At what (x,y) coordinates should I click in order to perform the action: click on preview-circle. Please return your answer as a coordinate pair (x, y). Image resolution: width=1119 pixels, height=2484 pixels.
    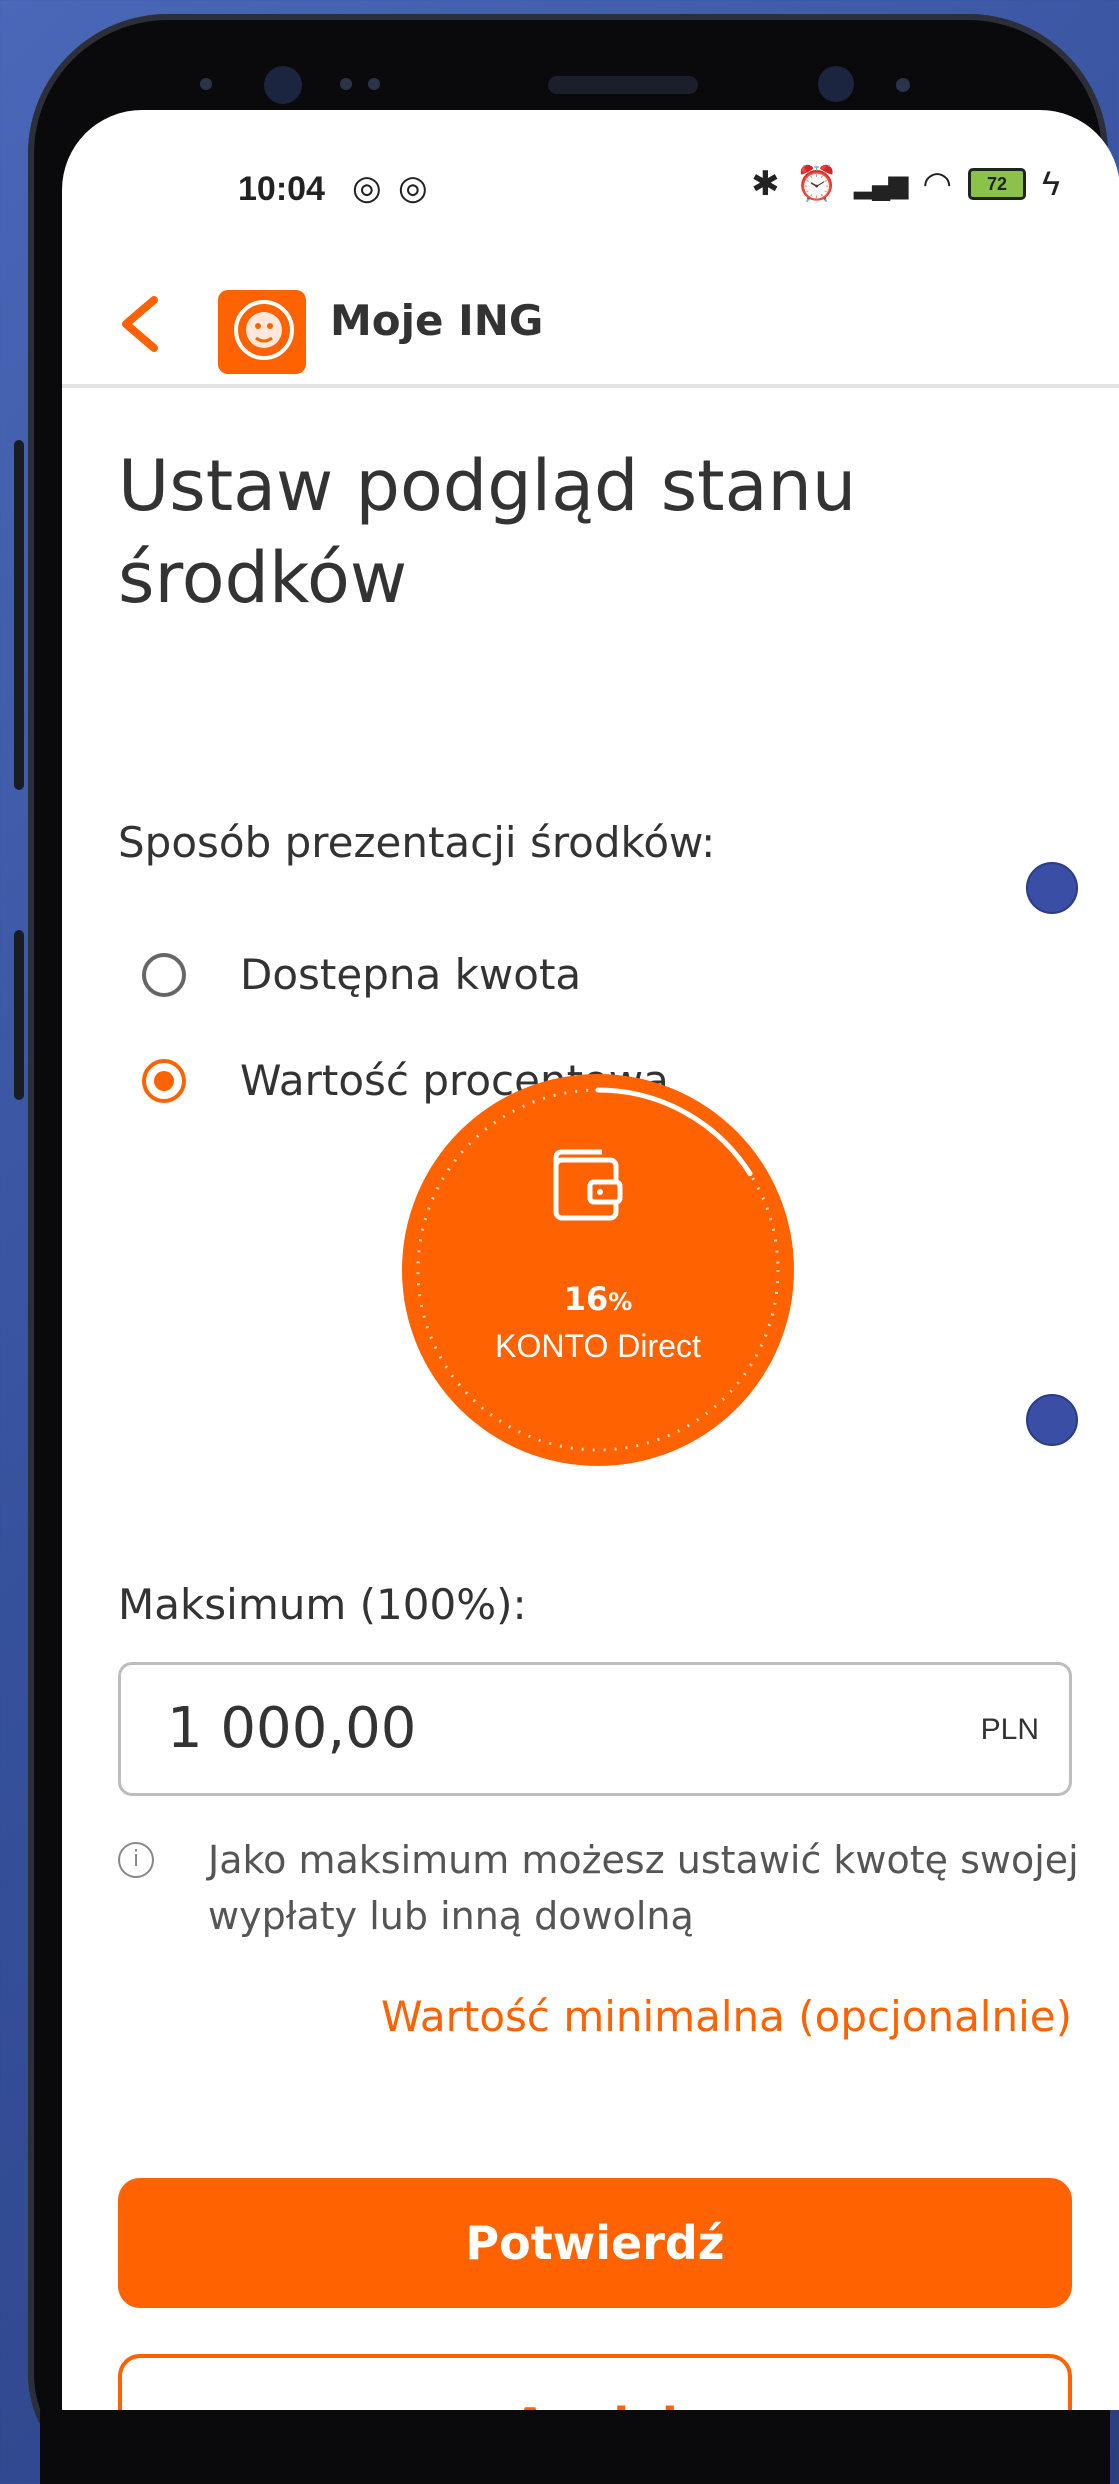
    Looking at the image, I should click on (598, 1270).